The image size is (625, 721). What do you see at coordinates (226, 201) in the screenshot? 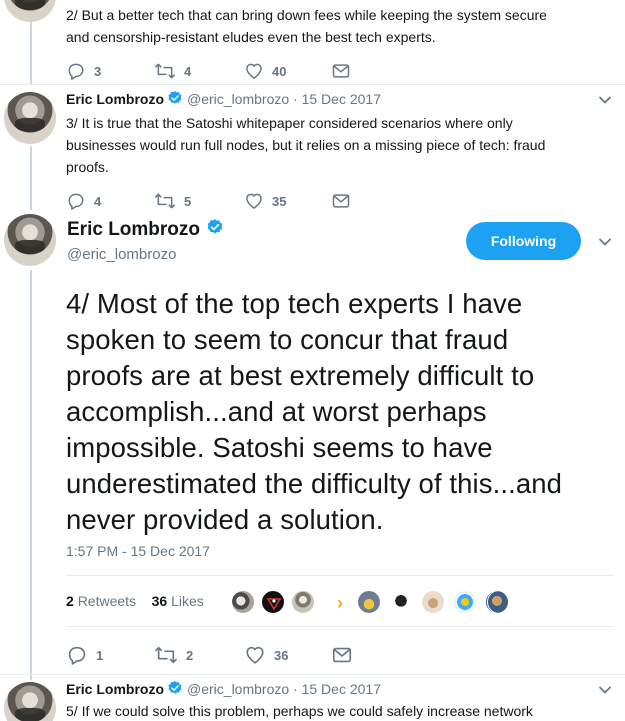
I see `tweet-actions: 4 5 35` at bounding box center [226, 201].